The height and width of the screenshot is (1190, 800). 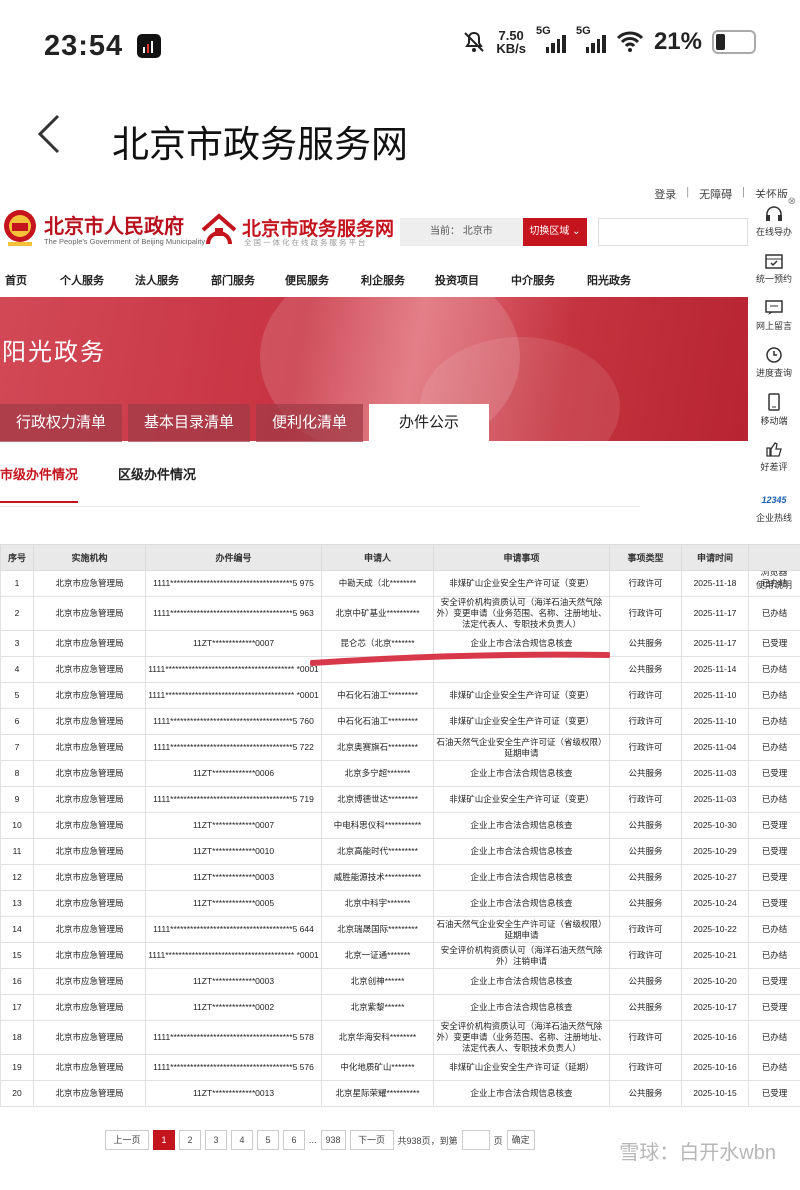 I want to click on cell-status: 已受理, so click(x=774, y=643).